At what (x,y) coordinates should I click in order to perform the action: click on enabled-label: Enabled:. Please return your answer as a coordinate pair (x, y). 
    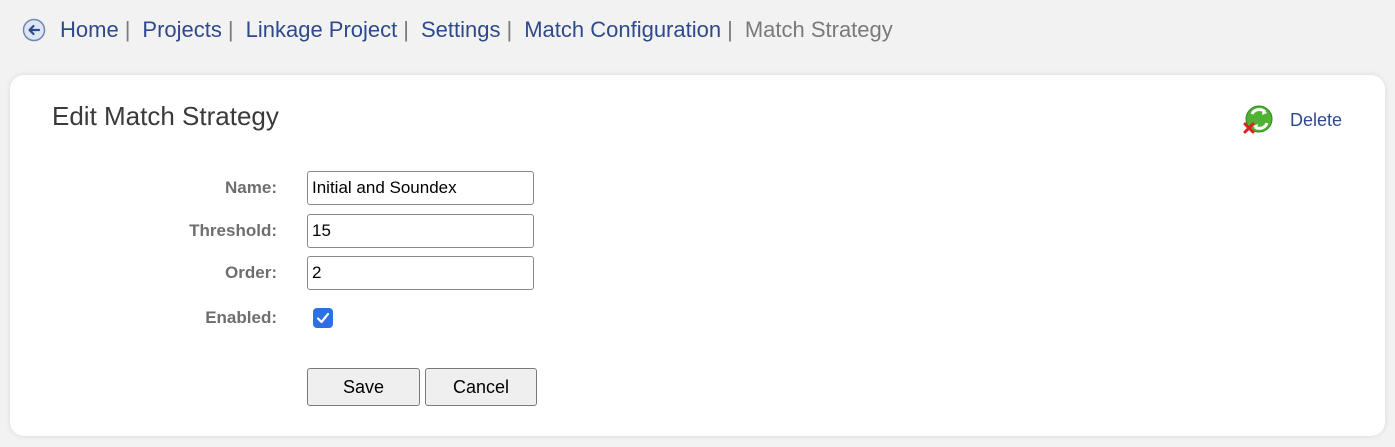
    Looking at the image, I should click on (241, 317).